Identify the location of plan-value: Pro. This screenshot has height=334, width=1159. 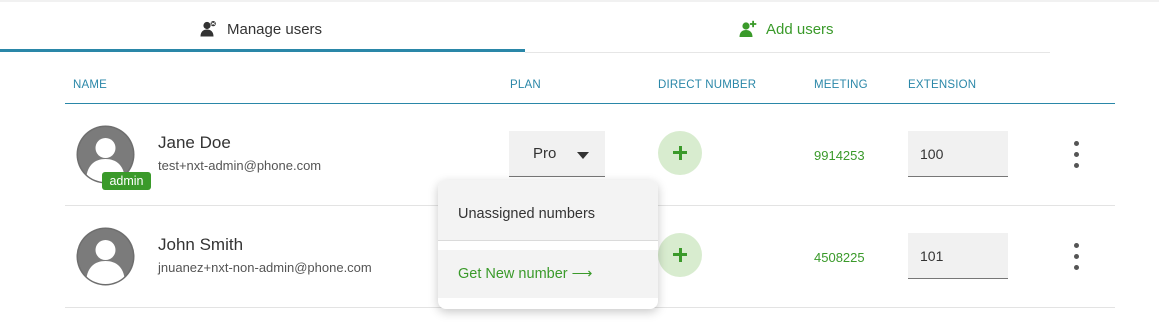
(545, 153).